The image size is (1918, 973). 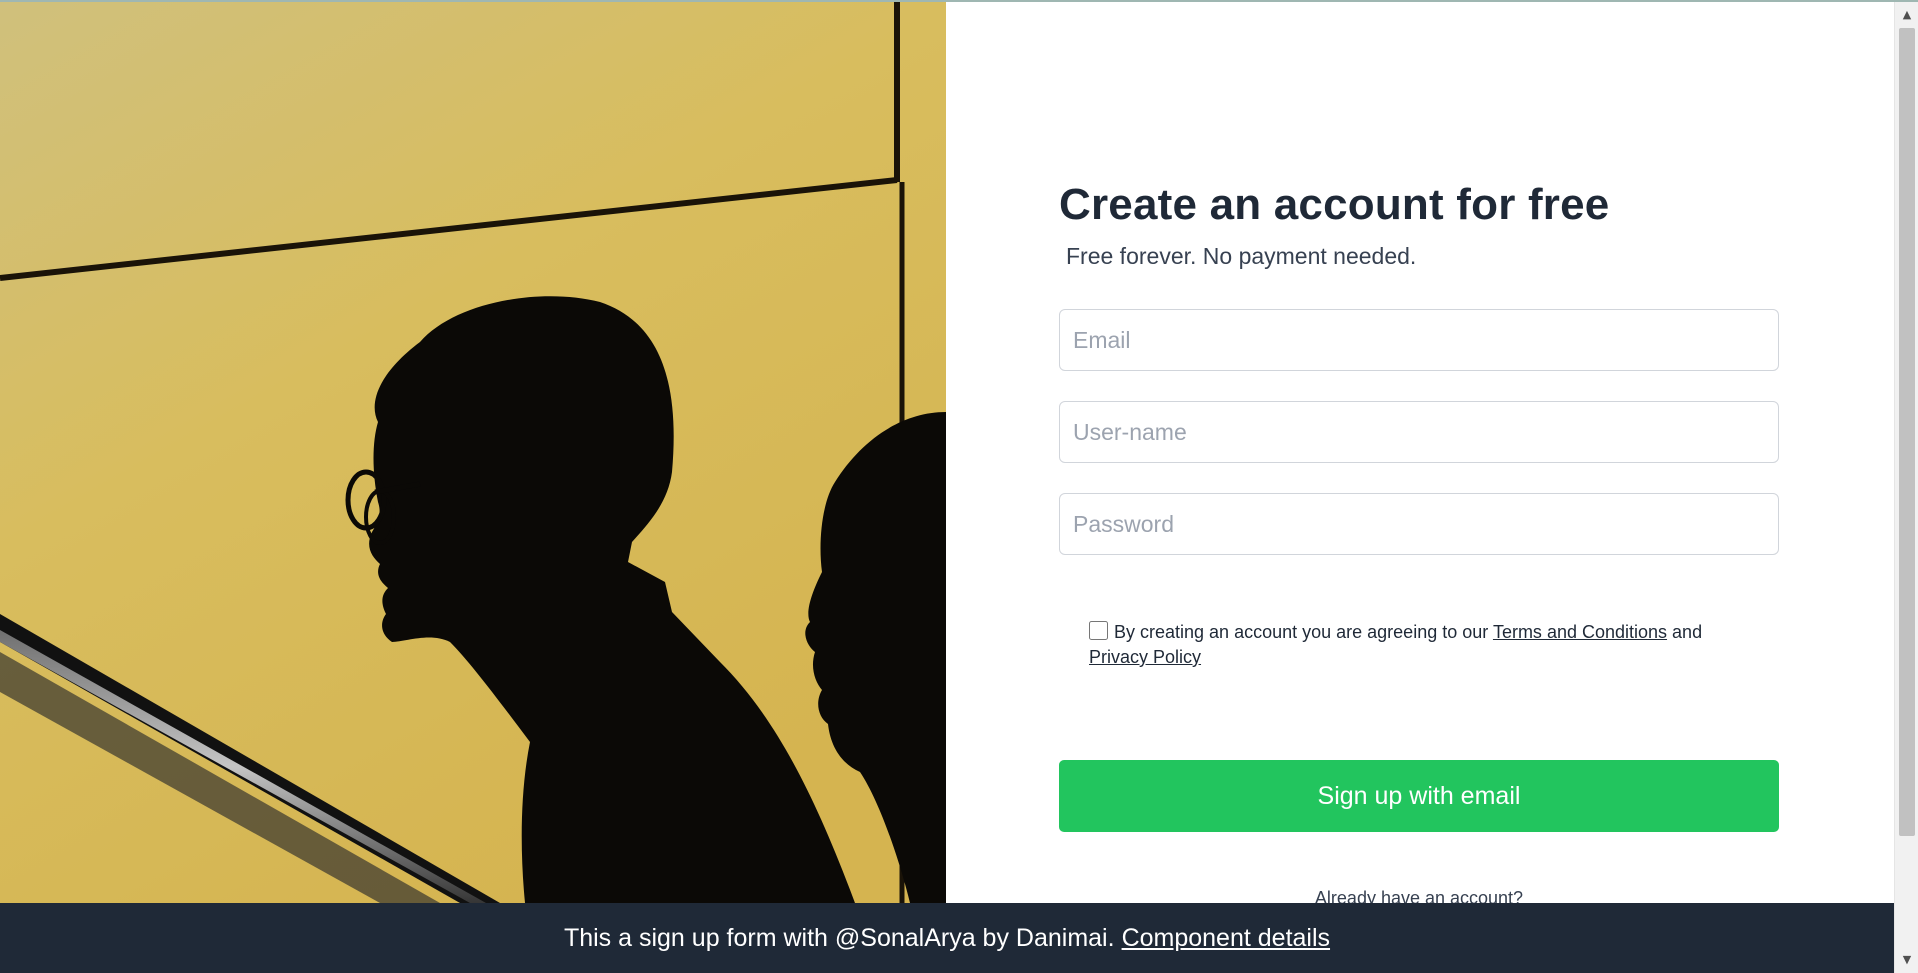 I want to click on form-subtitle: Free forever. No payment needed., so click(x=1241, y=256).